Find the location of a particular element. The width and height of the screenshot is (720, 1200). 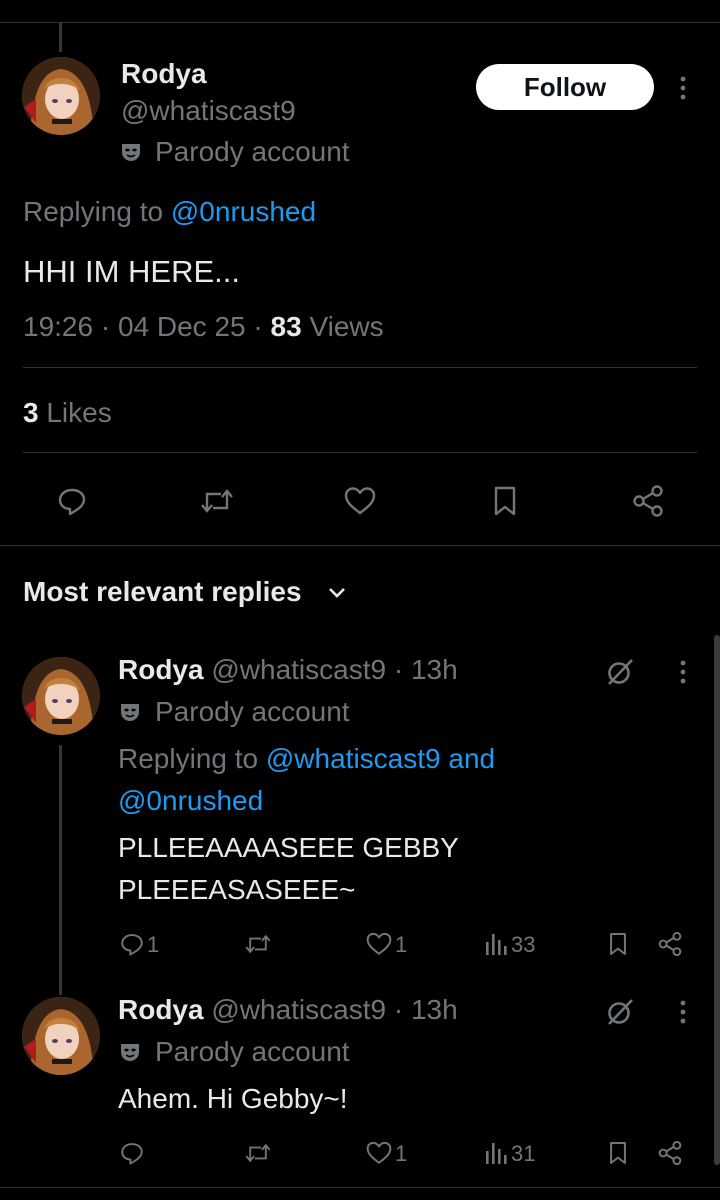

scrollbar is located at coordinates (717, 900).